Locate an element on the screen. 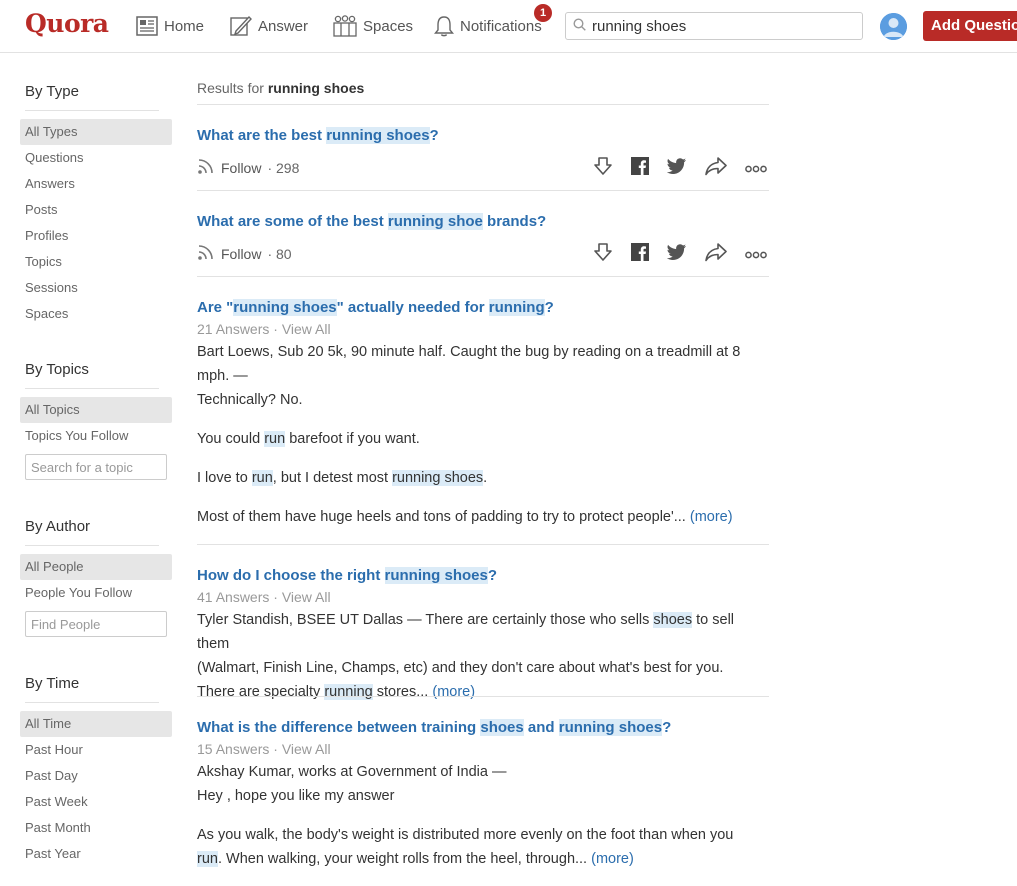 The height and width of the screenshot is (886, 1017). nav-spaces-label: Spaces is located at coordinates (388, 26).